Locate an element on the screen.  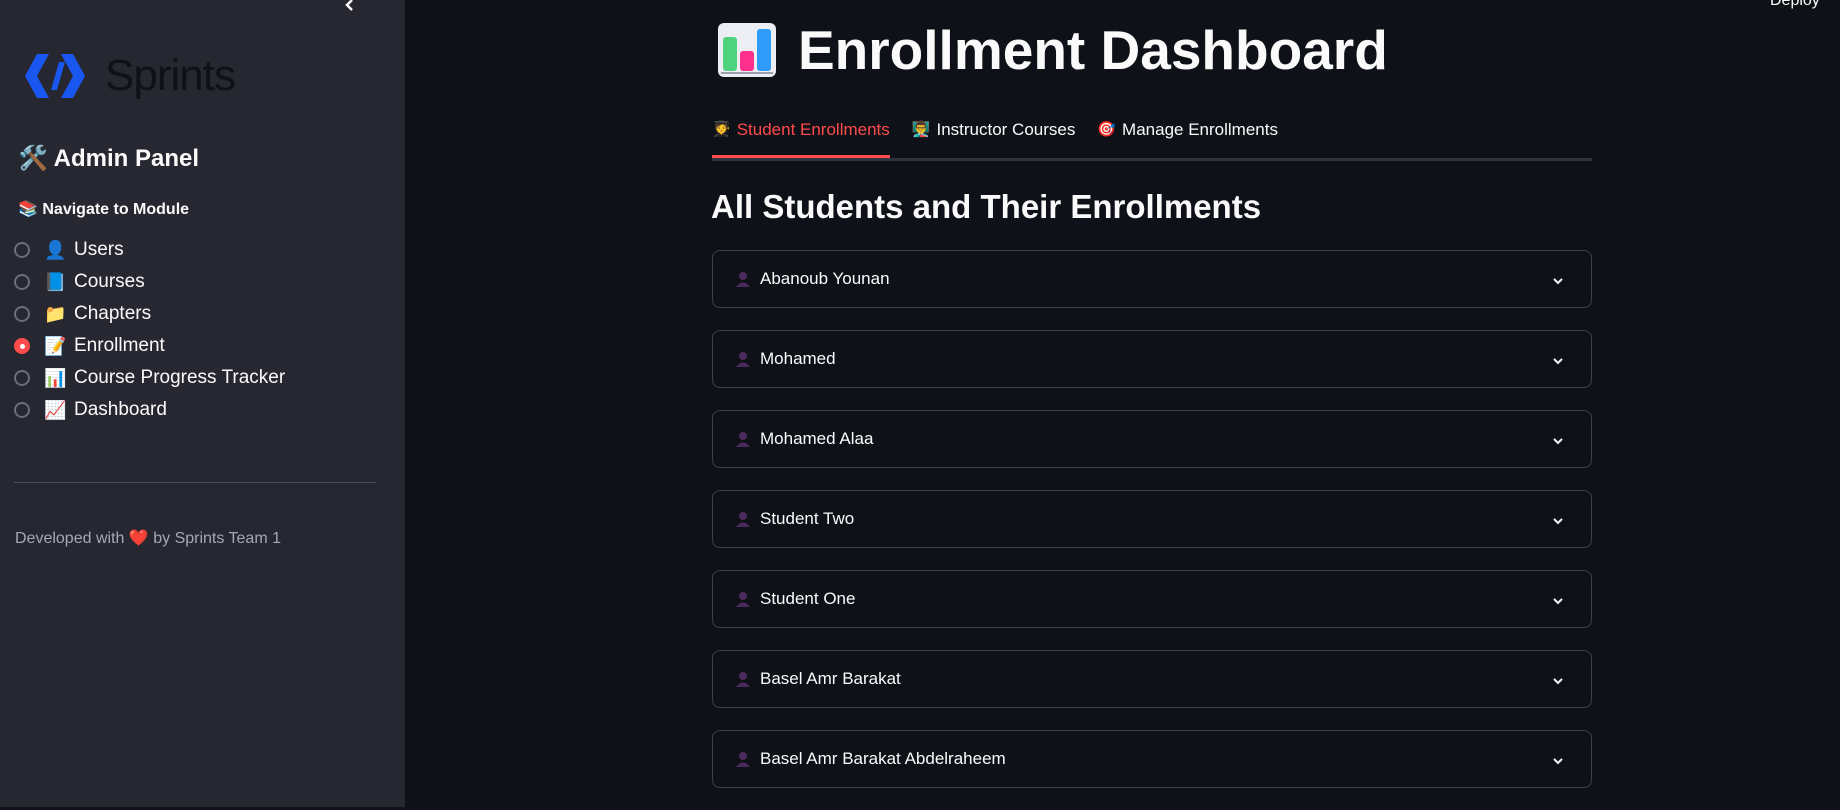
nav-label: 📚 Navigate to Module is located at coordinates (104, 209).